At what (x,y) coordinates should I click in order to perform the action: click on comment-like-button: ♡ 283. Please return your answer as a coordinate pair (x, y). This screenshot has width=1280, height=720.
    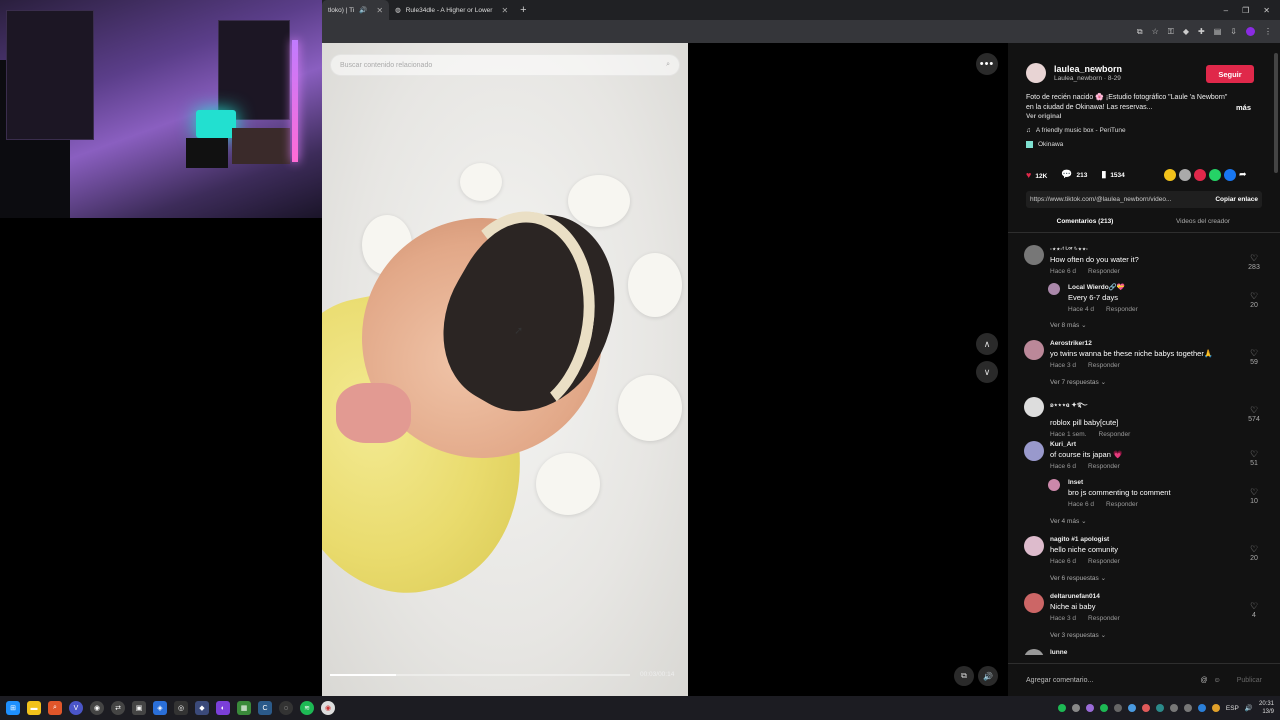
    Looking at the image, I should click on (1254, 262).